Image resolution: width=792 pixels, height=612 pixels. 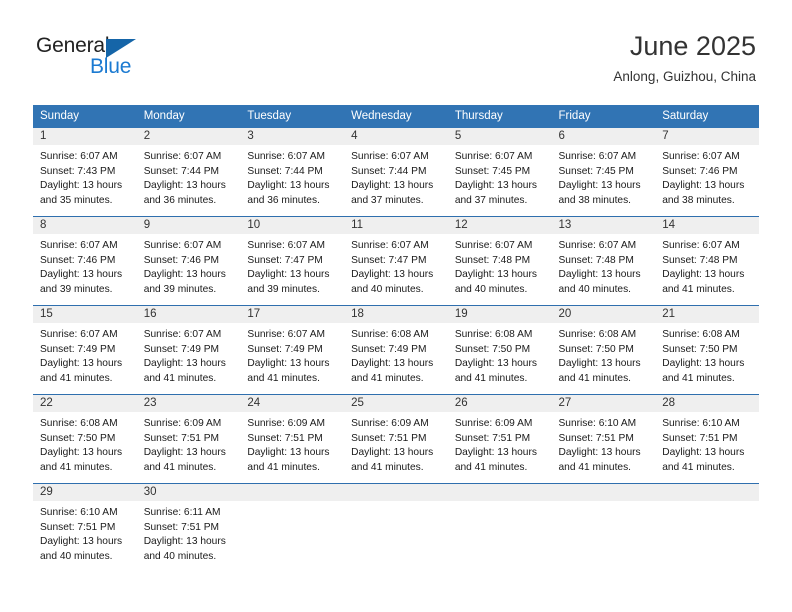 What do you see at coordinates (79, 423) in the screenshot?
I see `sunrise-text: Sunrise: 6:08 AM` at bounding box center [79, 423].